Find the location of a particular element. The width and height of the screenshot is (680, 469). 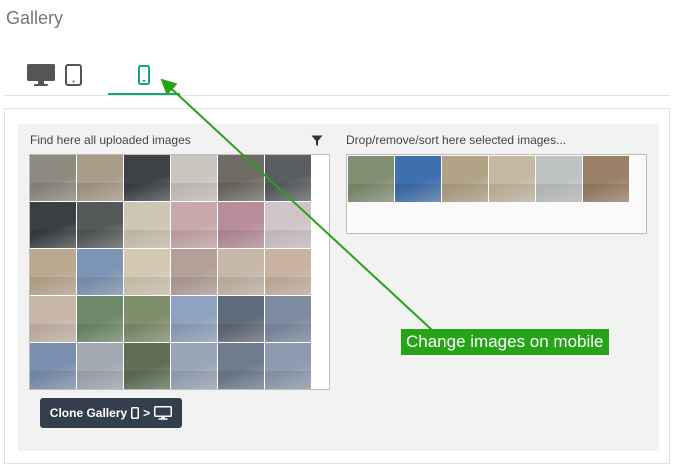

tab-mobile is located at coordinates (144, 75).